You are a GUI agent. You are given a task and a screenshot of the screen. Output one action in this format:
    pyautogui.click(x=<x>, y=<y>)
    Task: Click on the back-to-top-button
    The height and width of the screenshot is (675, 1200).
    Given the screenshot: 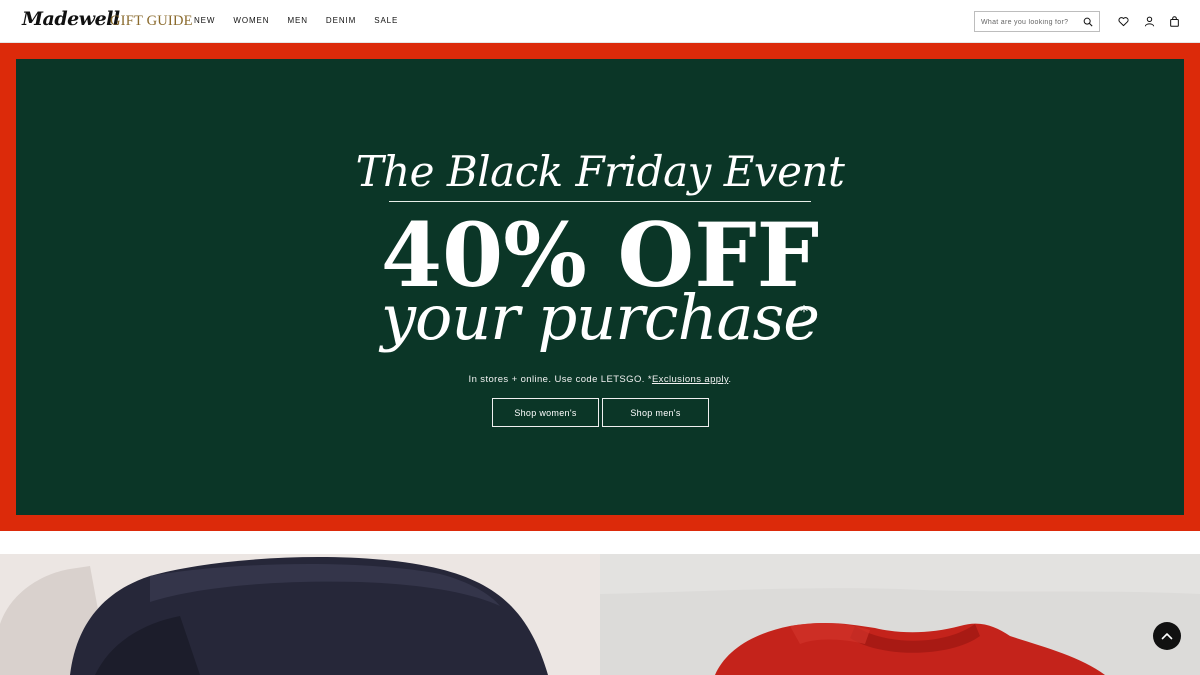 What is the action you would take?
    pyautogui.click(x=1167, y=636)
    